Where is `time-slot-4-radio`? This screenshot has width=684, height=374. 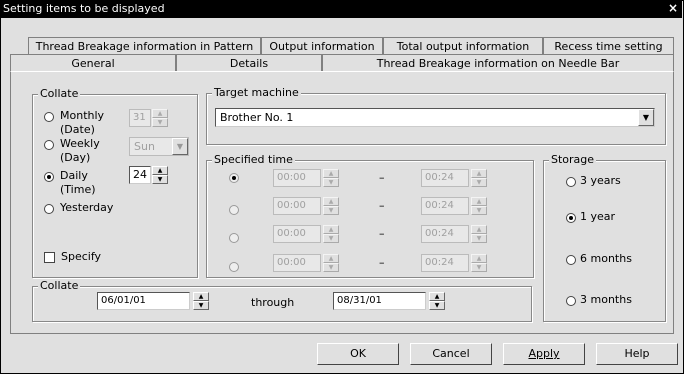
time-slot-4-radio is located at coordinates (234, 267).